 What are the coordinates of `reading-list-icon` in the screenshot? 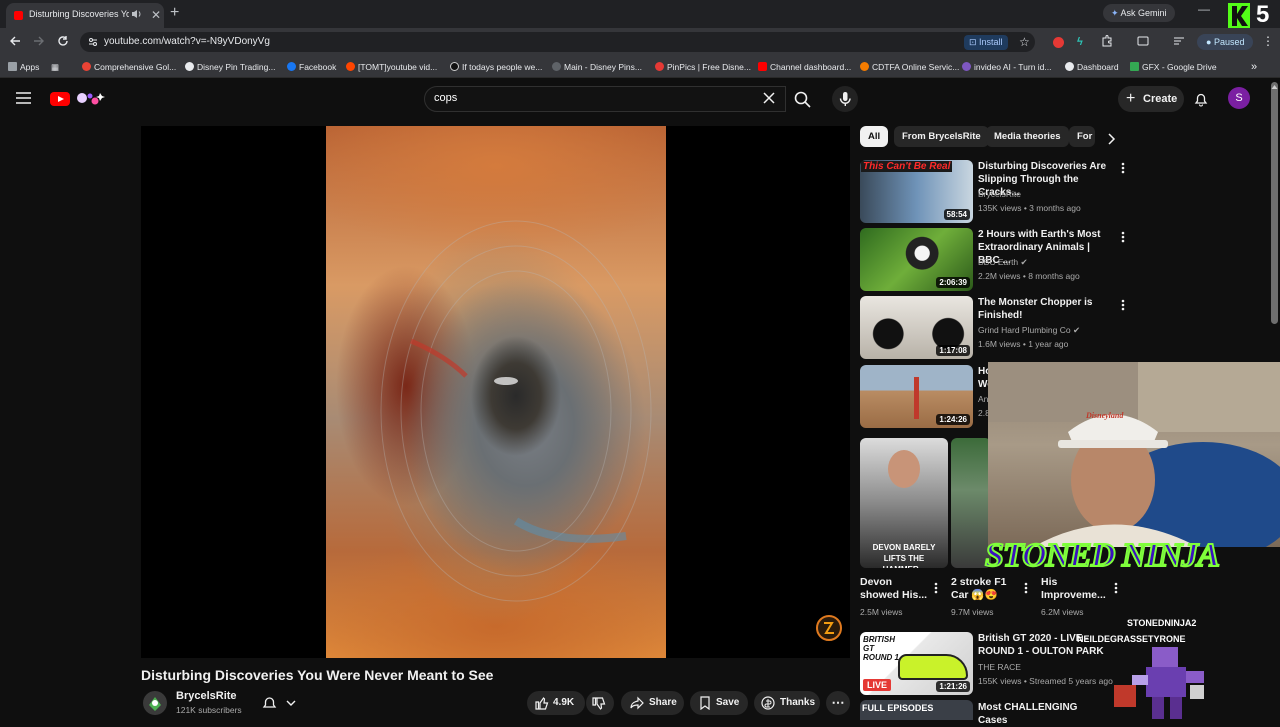 It's located at (1179, 41).